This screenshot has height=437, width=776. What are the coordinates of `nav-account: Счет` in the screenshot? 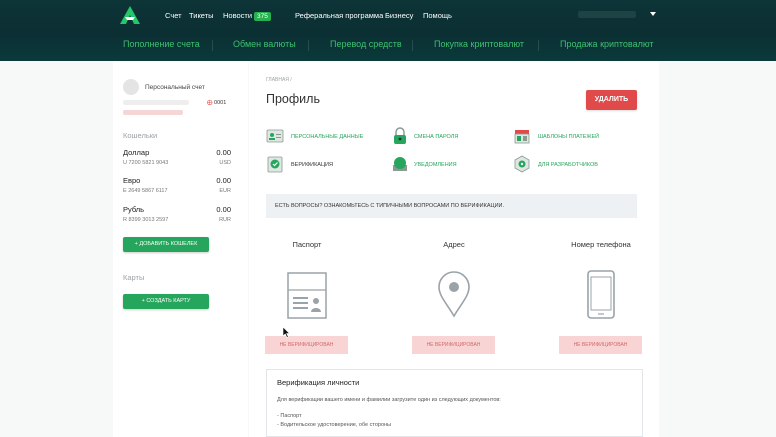 It's located at (173, 15).